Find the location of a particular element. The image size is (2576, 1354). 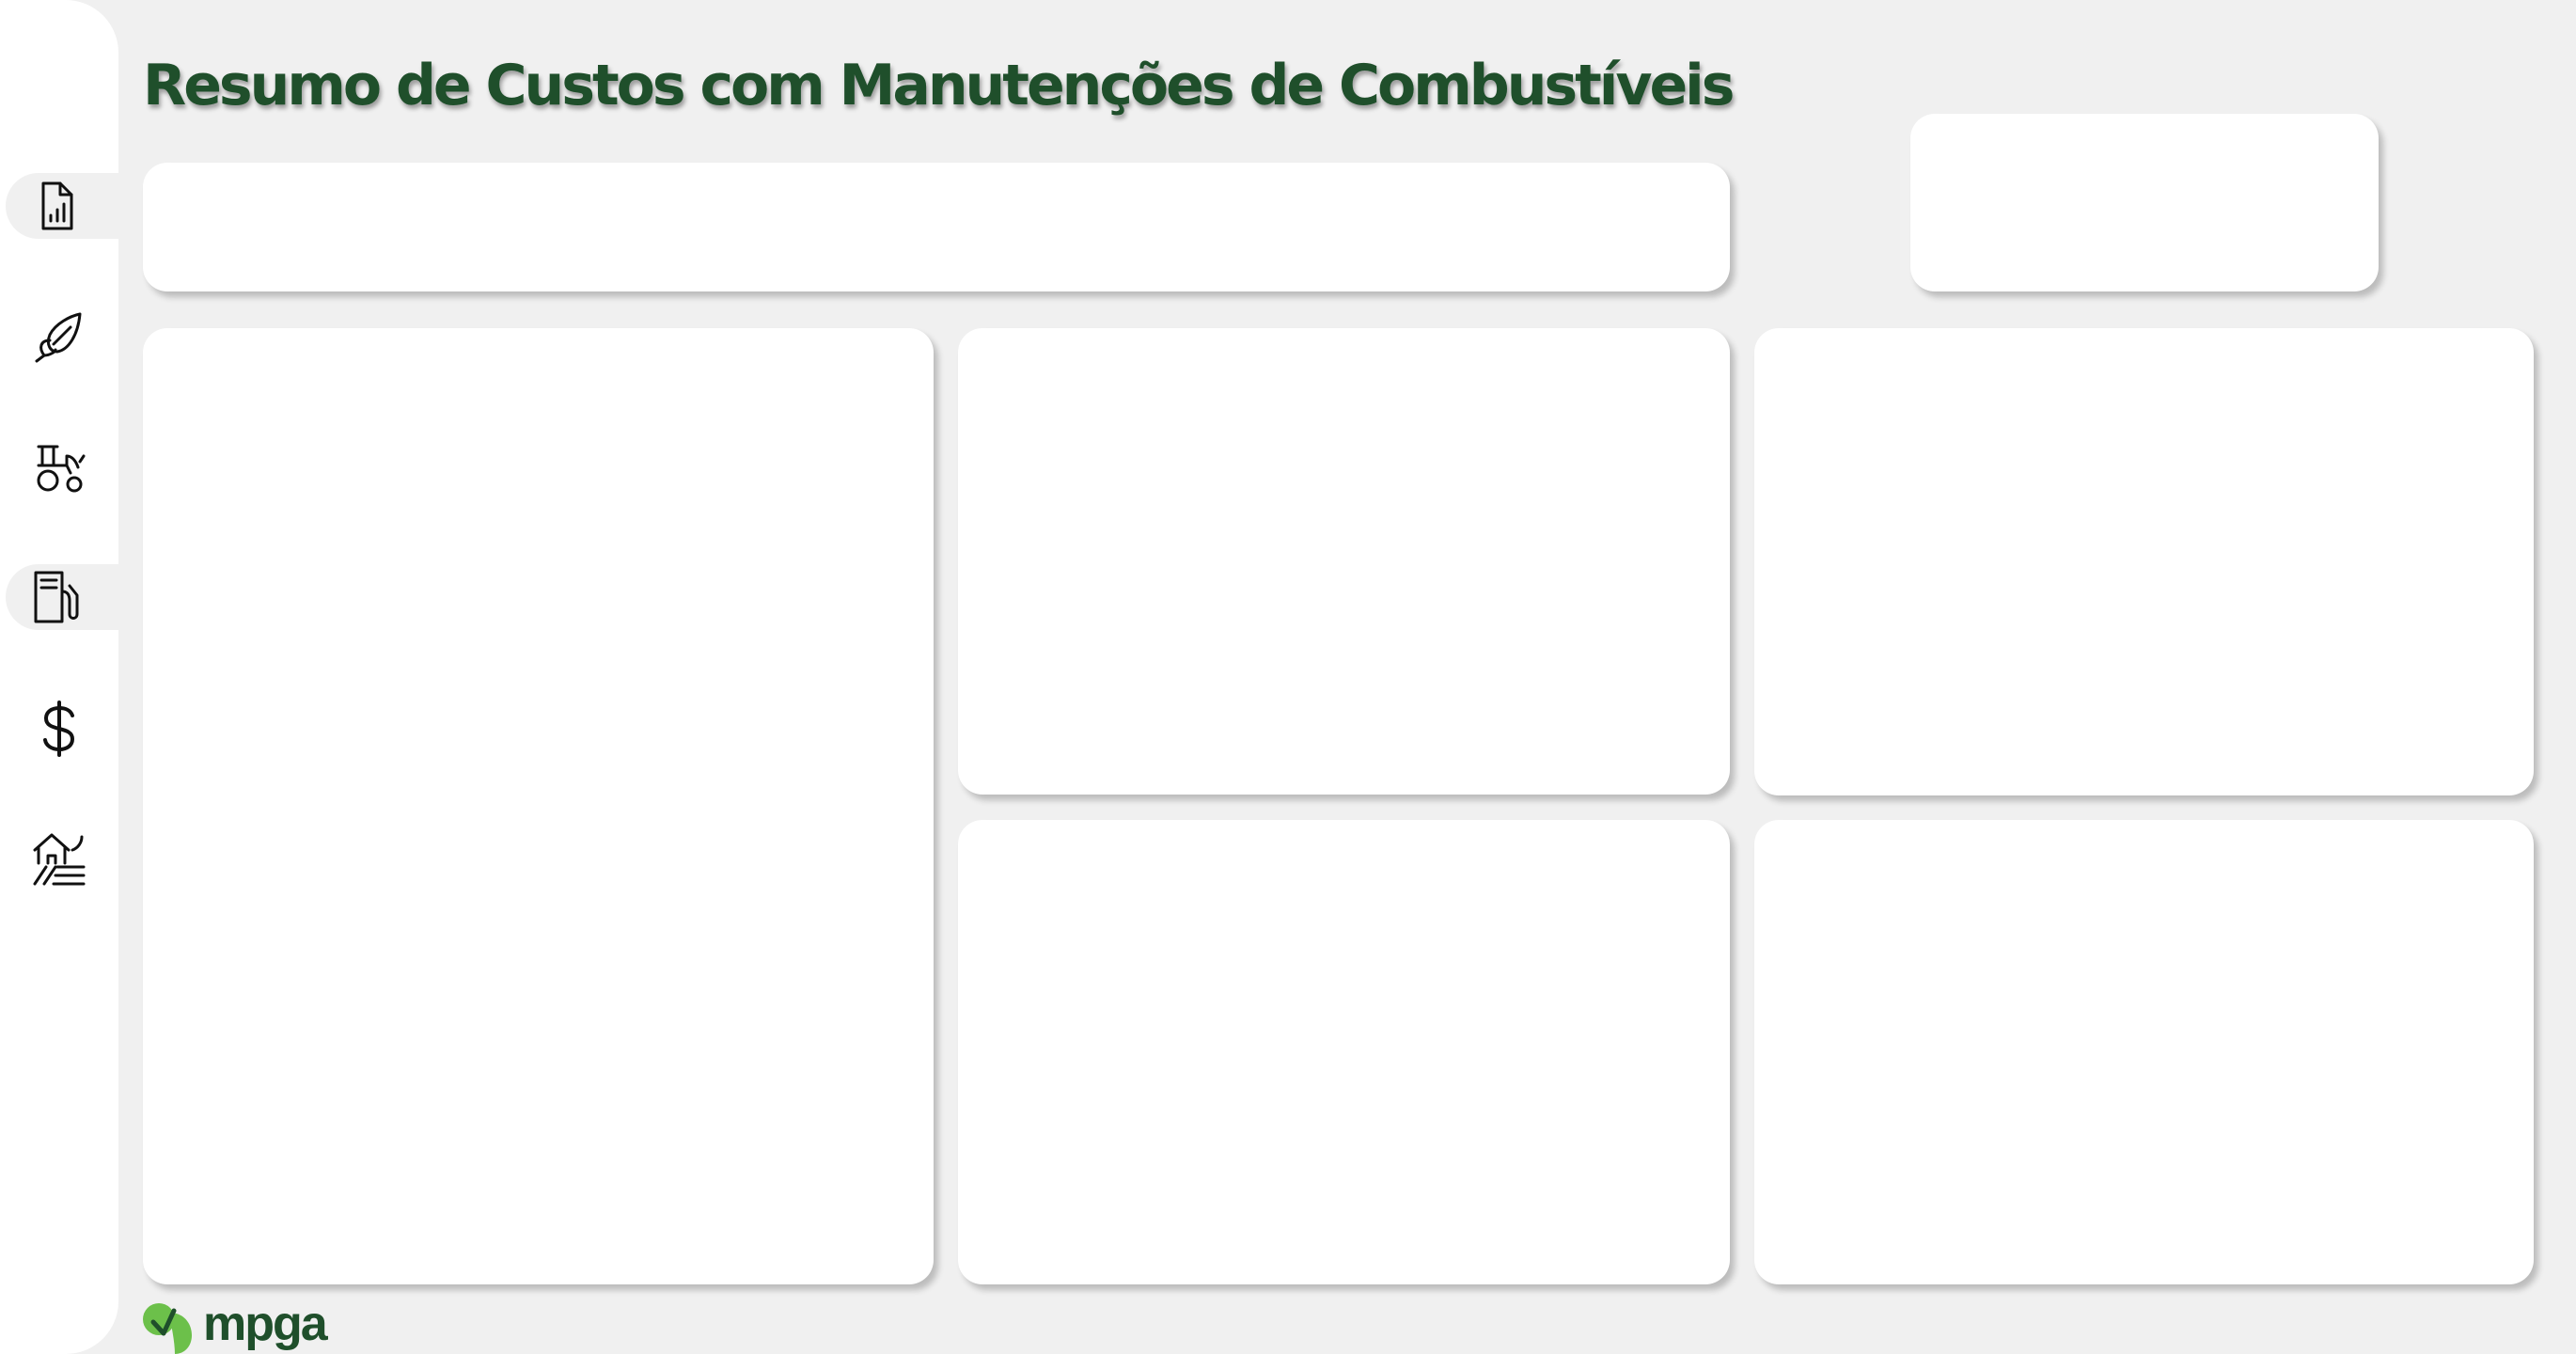

brand-leaf-icon is located at coordinates (168, 1328).